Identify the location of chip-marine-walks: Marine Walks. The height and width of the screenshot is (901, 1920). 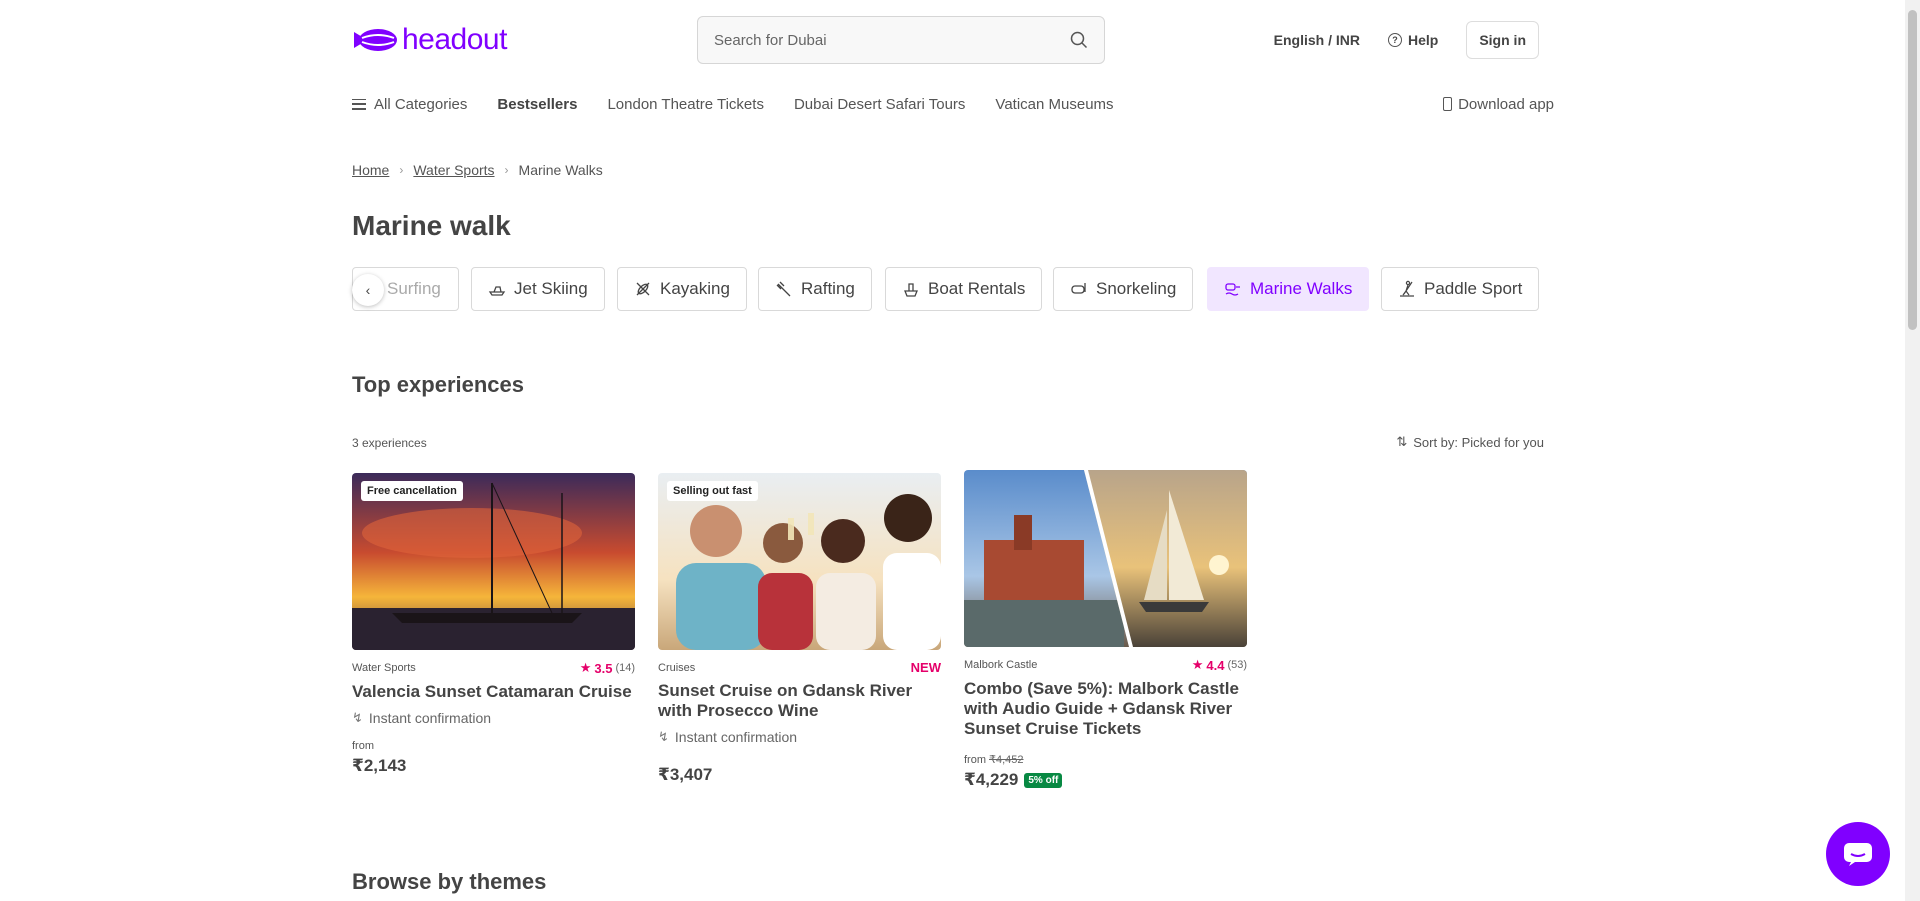
(1288, 289).